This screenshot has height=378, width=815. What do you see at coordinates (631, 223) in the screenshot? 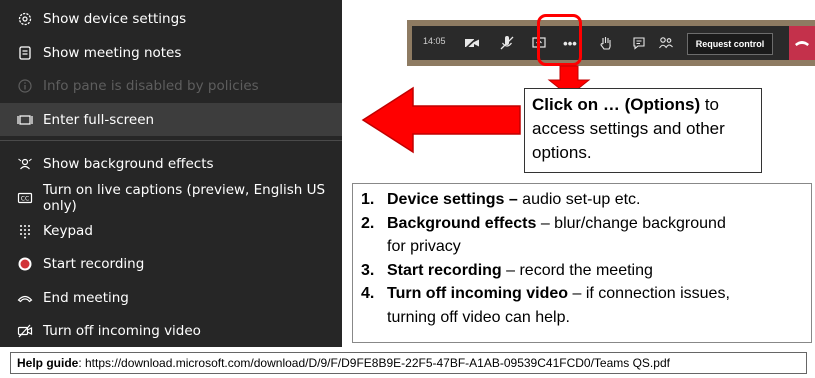
I see `step-desc: – blur/change background` at bounding box center [631, 223].